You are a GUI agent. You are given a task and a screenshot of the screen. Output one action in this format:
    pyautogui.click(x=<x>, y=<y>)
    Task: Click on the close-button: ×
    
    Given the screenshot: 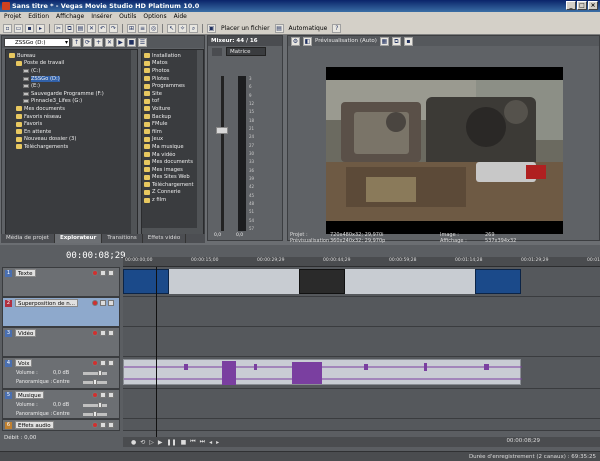 What is the action you would take?
    pyautogui.click(x=593, y=5)
    